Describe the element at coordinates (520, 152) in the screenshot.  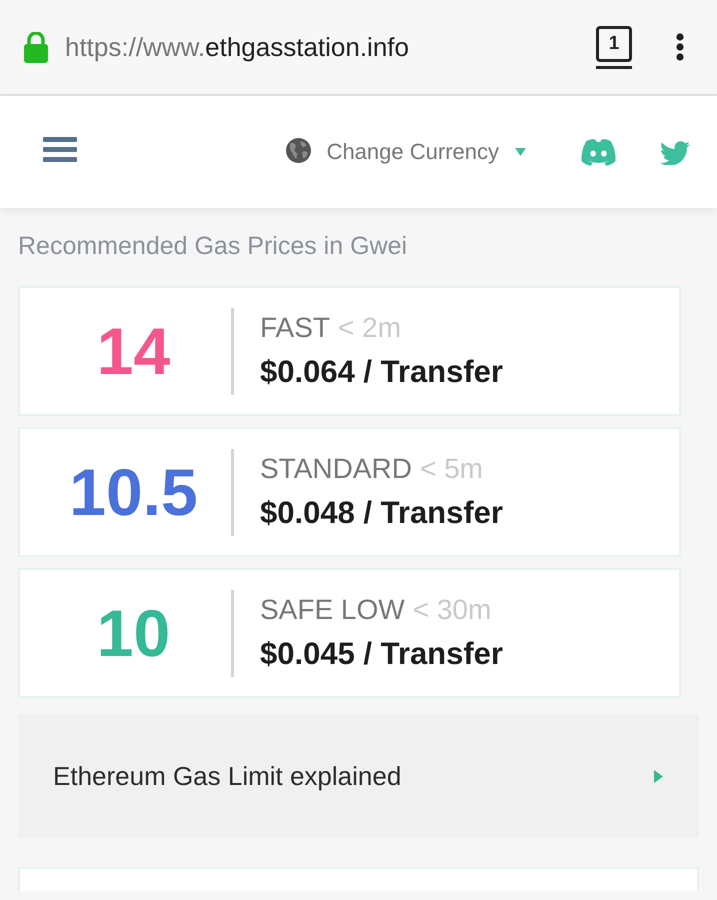
I see `caret-icon` at that location.